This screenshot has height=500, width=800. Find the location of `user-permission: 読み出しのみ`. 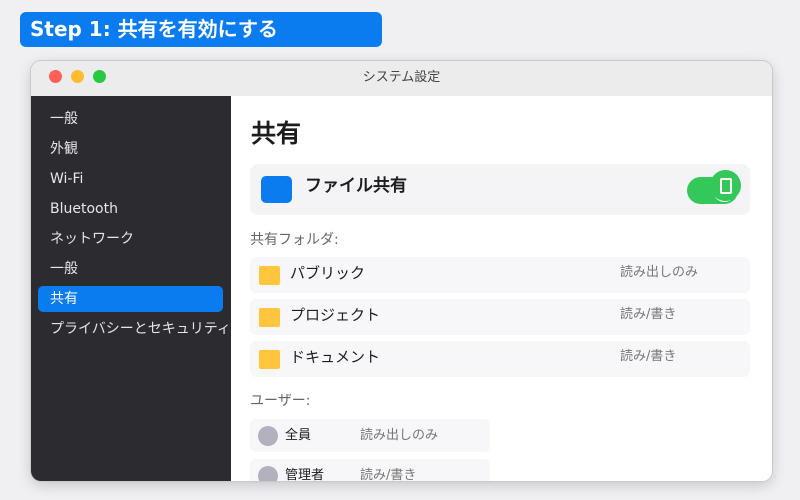

user-permission: 読み出しのみ is located at coordinates (399, 435).